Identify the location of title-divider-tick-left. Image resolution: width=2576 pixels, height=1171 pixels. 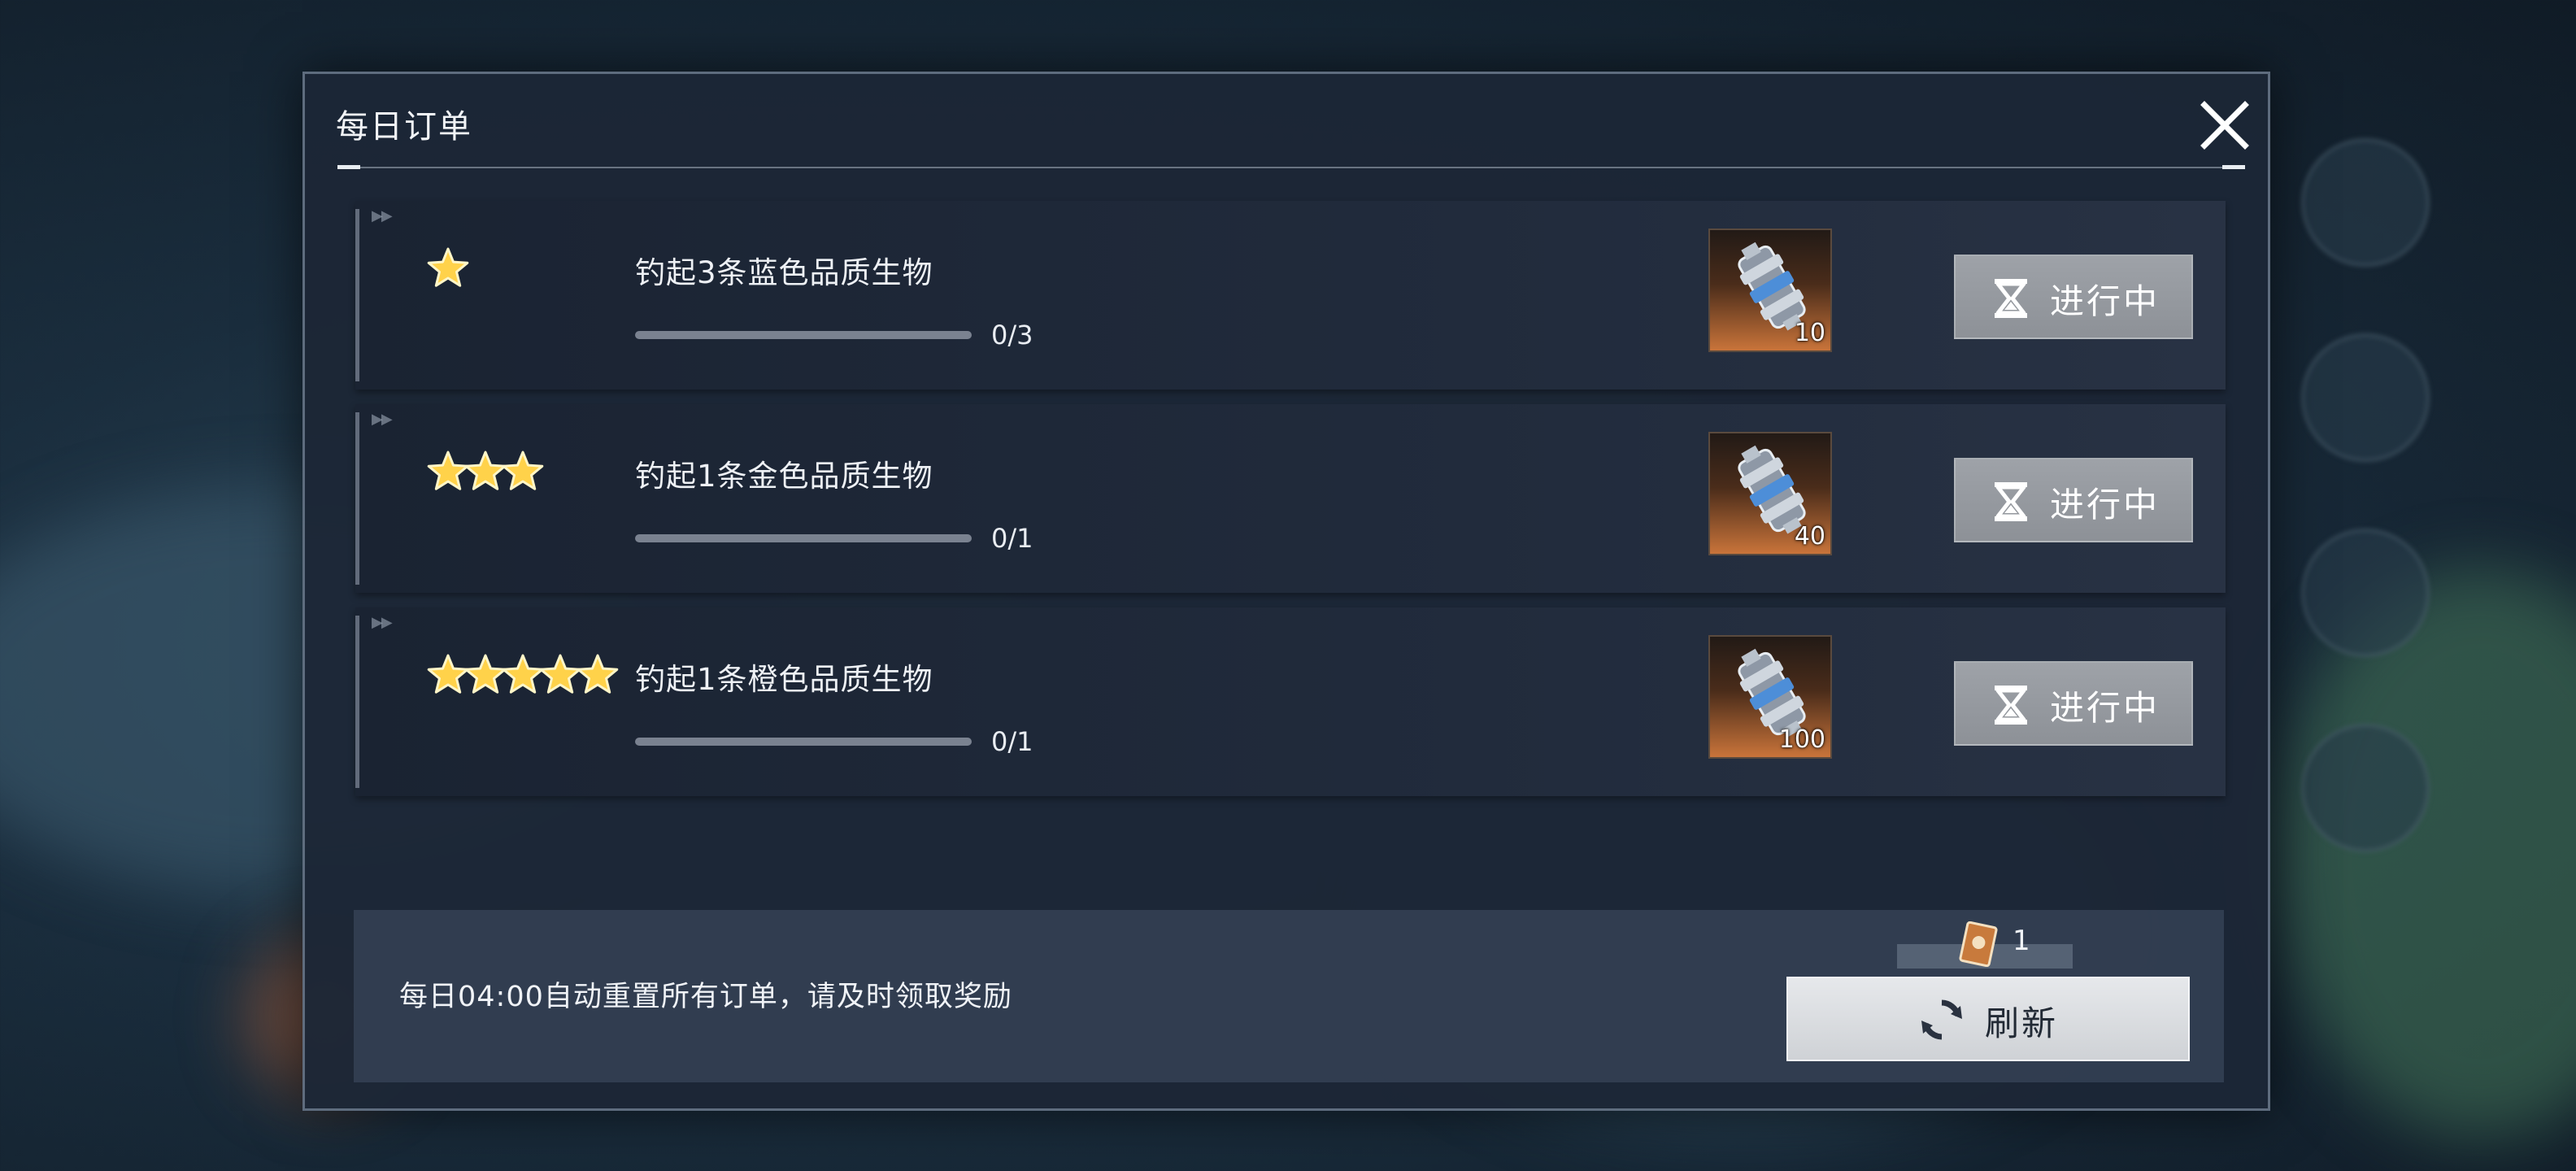
(349, 167).